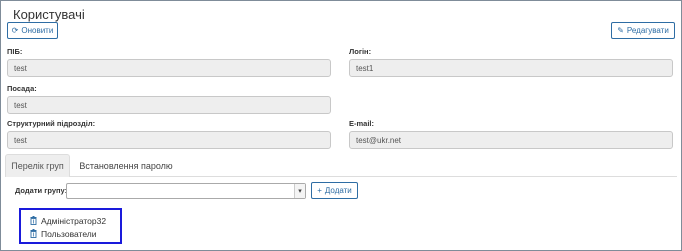  Describe the element at coordinates (169, 140) in the screenshot. I see `department-field: test` at that location.